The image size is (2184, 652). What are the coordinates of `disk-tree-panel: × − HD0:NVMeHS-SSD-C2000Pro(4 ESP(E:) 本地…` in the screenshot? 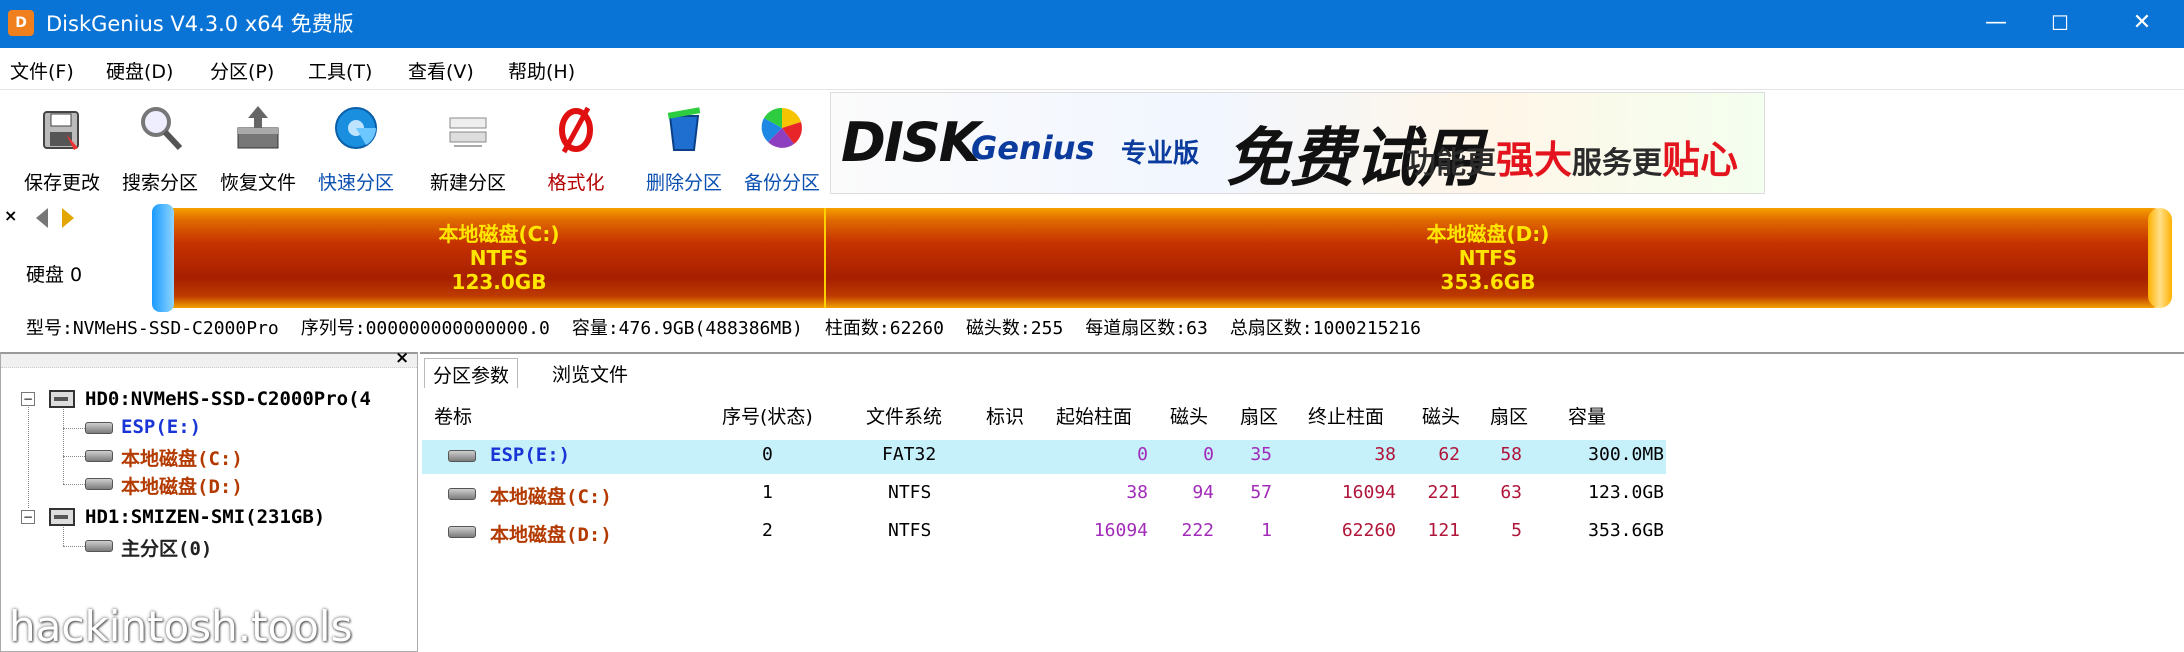 It's located at (209, 500).